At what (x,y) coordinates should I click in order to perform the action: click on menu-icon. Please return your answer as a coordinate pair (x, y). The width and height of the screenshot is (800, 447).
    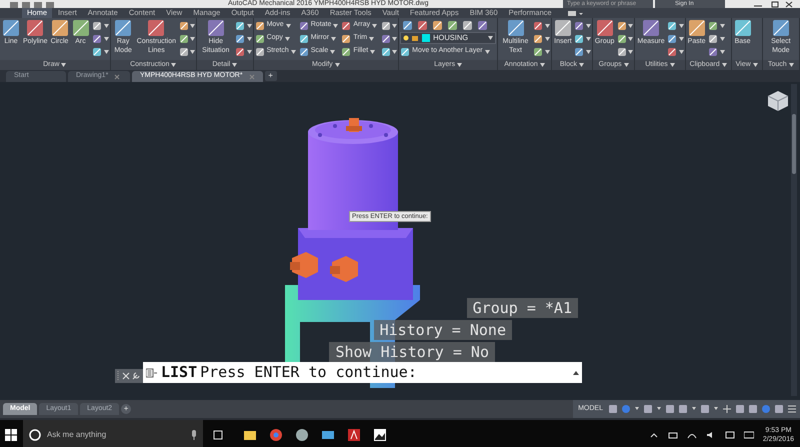
    Looking at the image, I should click on (792, 409).